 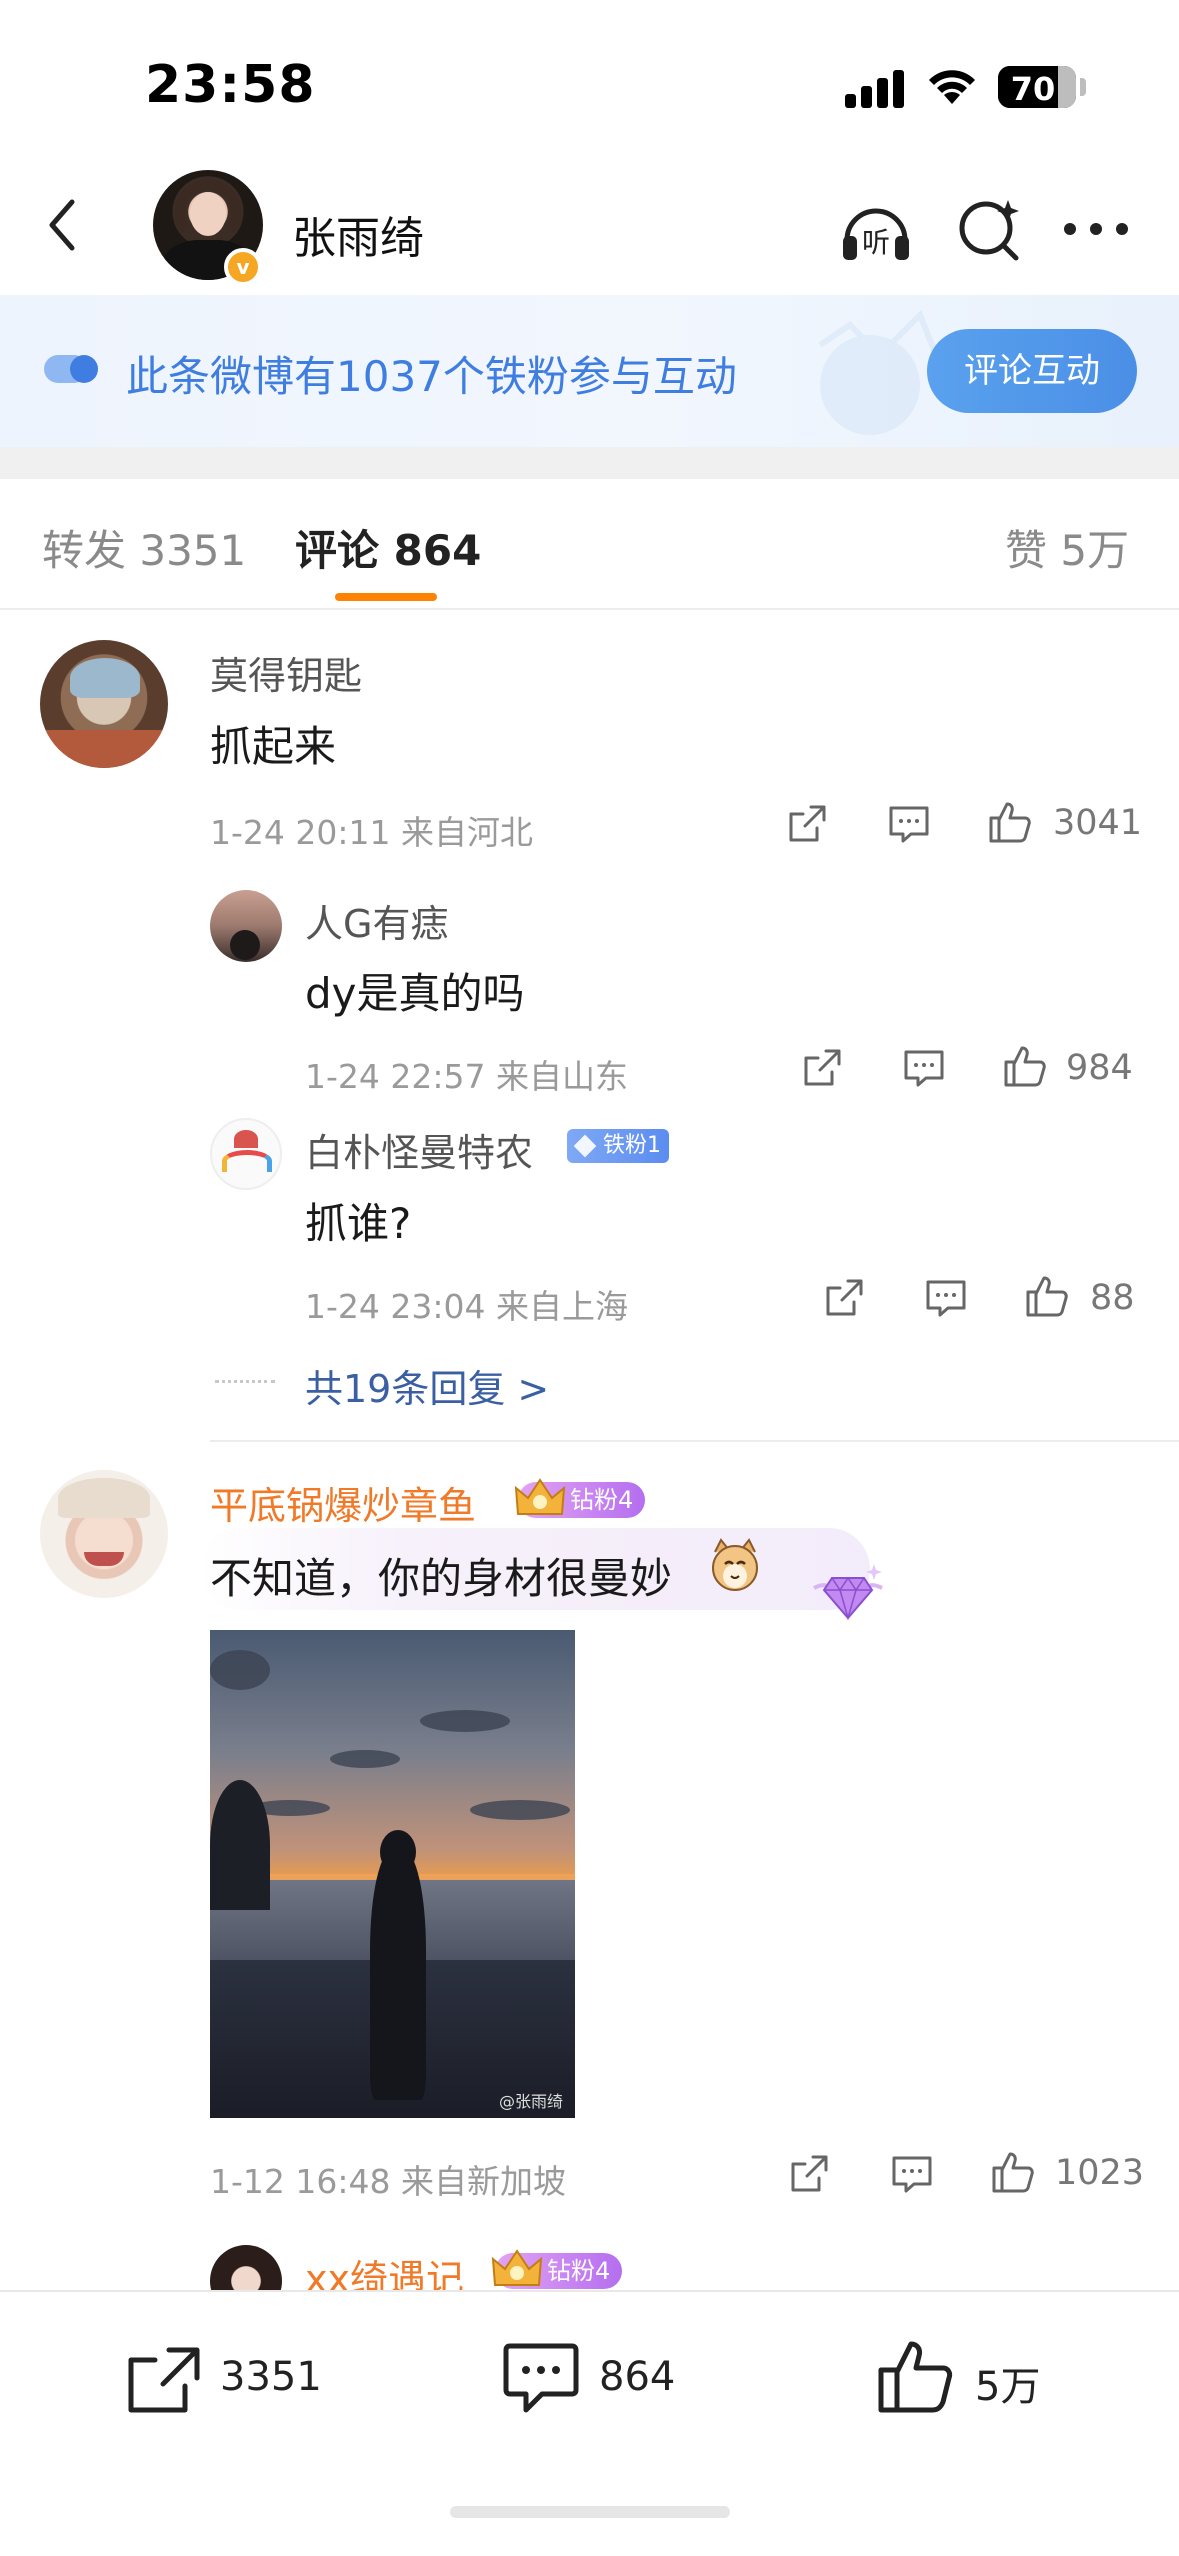 What do you see at coordinates (541, 2378) in the screenshot?
I see `comment-icon` at bounding box center [541, 2378].